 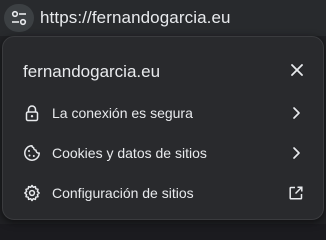 I want to click on site-info-button, so click(x=19, y=18).